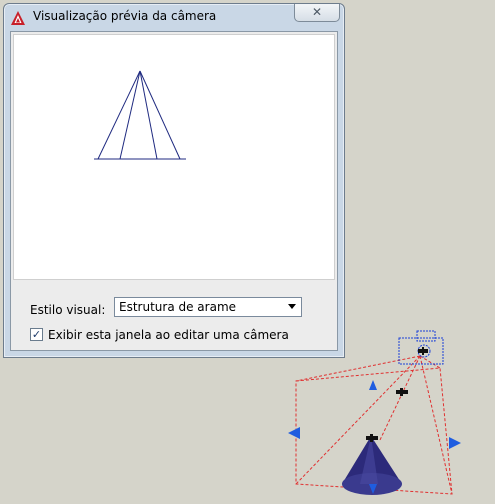 This screenshot has width=495, height=504. What do you see at coordinates (373, 385) in the screenshot?
I see `grip-up-icon` at bounding box center [373, 385].